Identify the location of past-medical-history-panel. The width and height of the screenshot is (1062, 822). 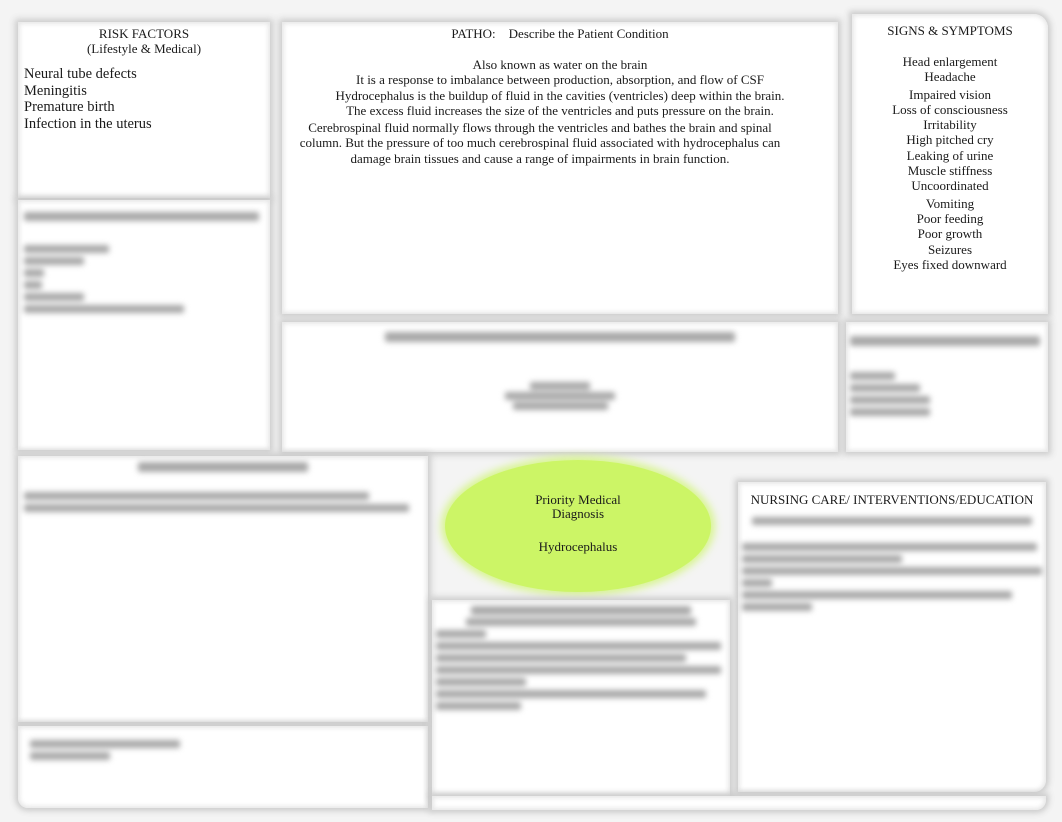
(560, 387).